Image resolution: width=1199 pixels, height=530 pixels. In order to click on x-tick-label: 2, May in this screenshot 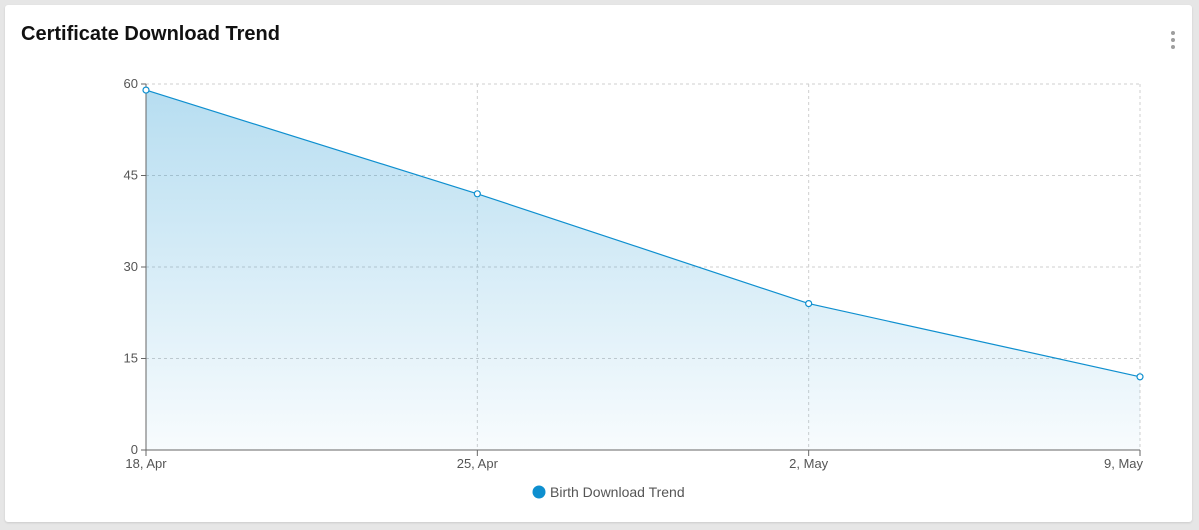, I will do `click(809, 463)`.